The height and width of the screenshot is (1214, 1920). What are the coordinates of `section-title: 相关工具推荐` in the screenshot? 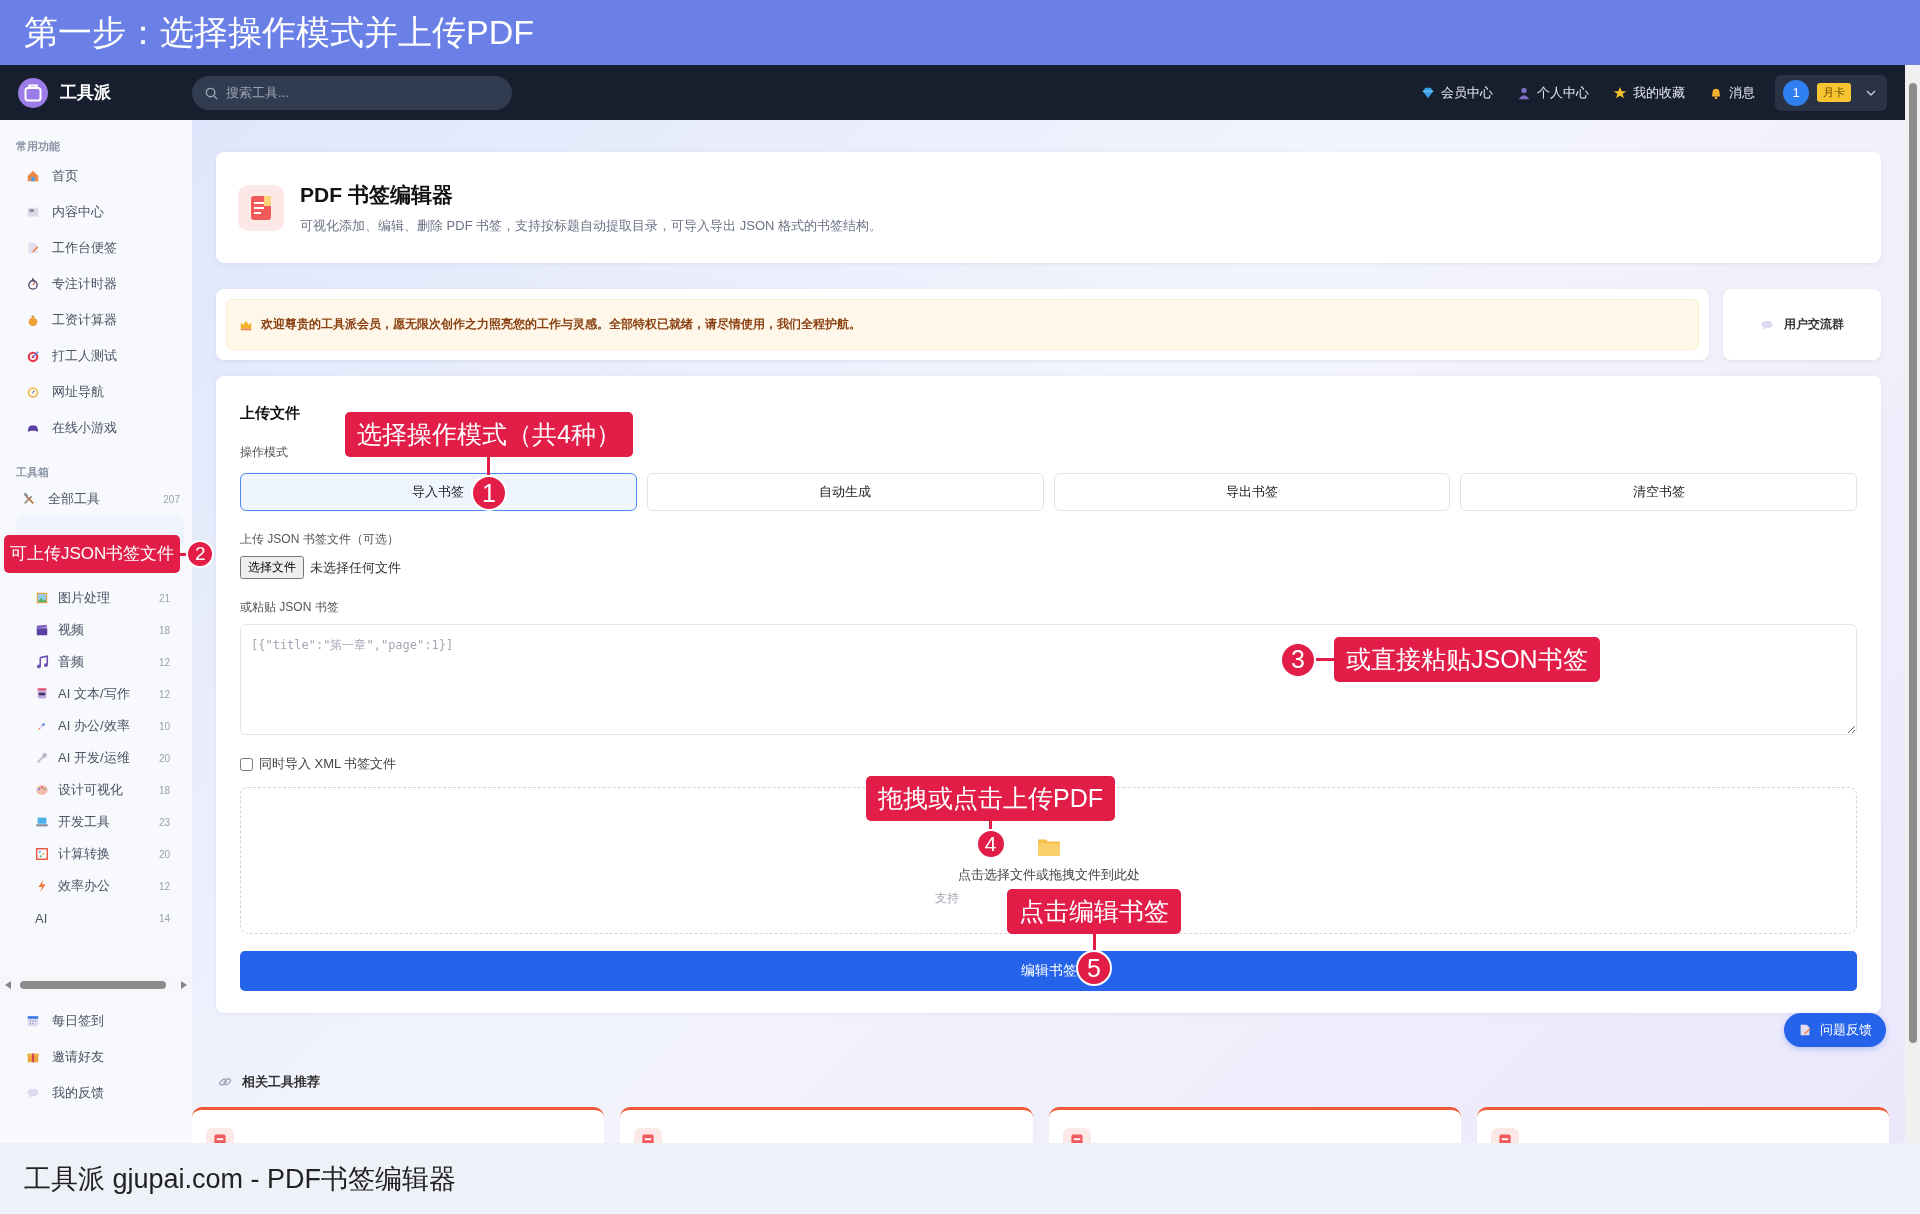 It's located at (281, 1082).